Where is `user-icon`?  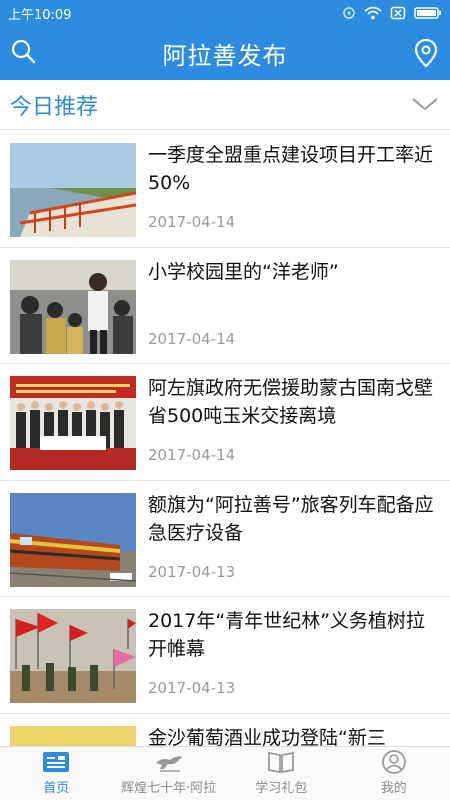
user-icon is located at coordinates (393, 762).